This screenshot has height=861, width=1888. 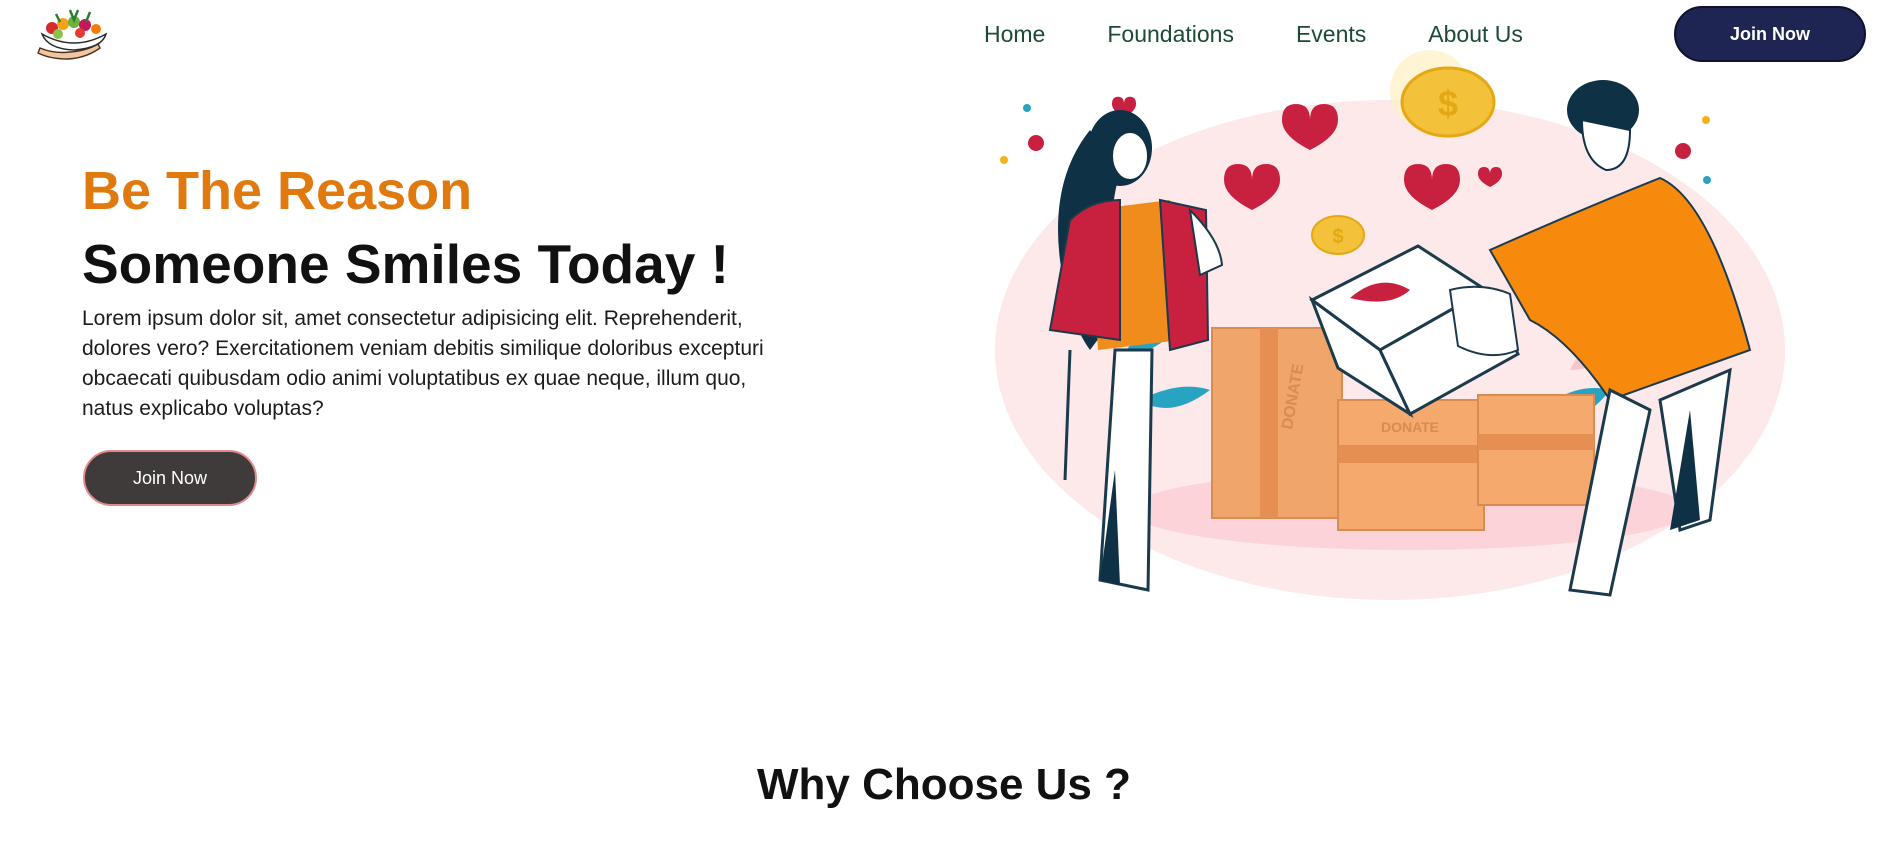 I want to click on logo-icon, so click(x=74, y=33).